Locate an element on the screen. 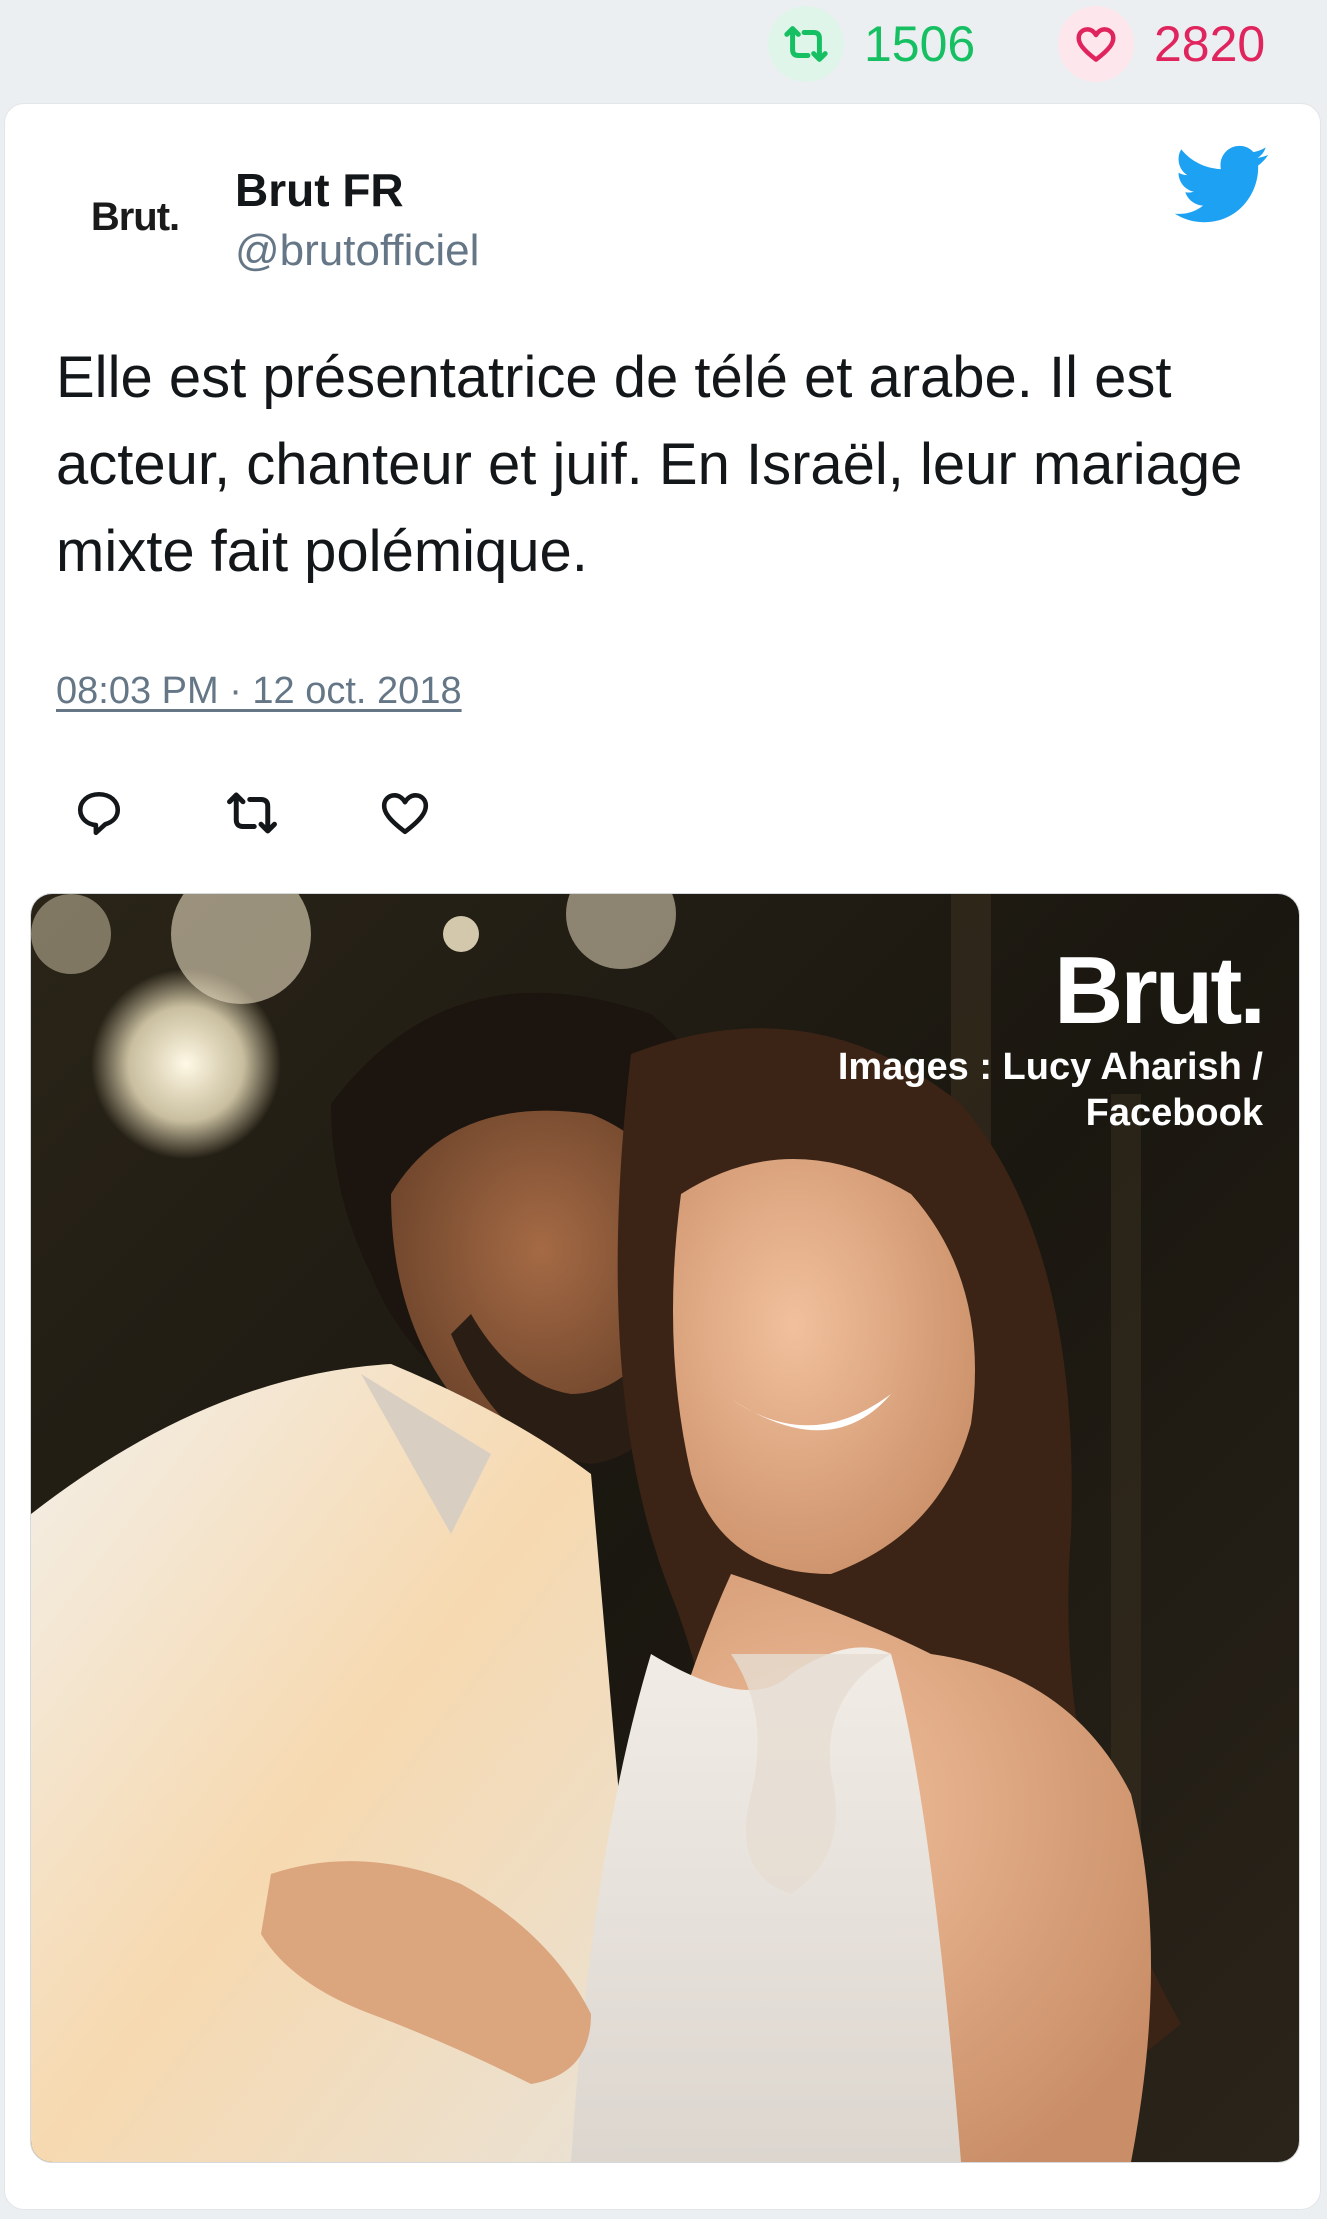 This screenshot has width=1327, height=2219. heart-icon is located at coordinates (1096, 44).